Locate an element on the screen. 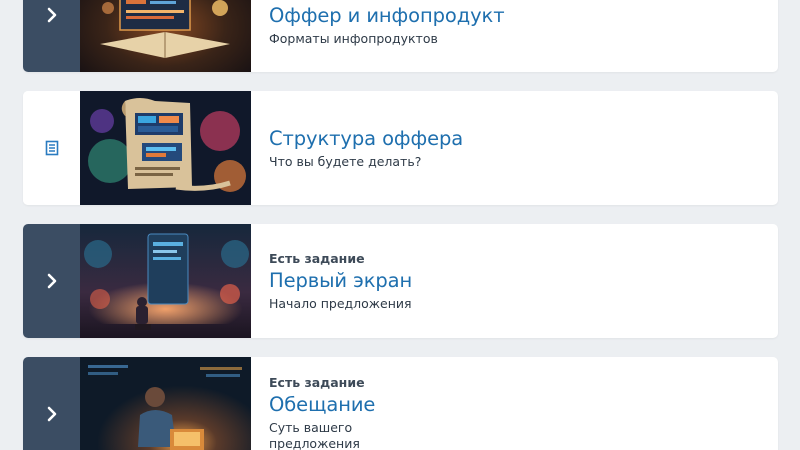  lesson-subtitle: Суть вашего предложения is located at coordinates (314, 435).